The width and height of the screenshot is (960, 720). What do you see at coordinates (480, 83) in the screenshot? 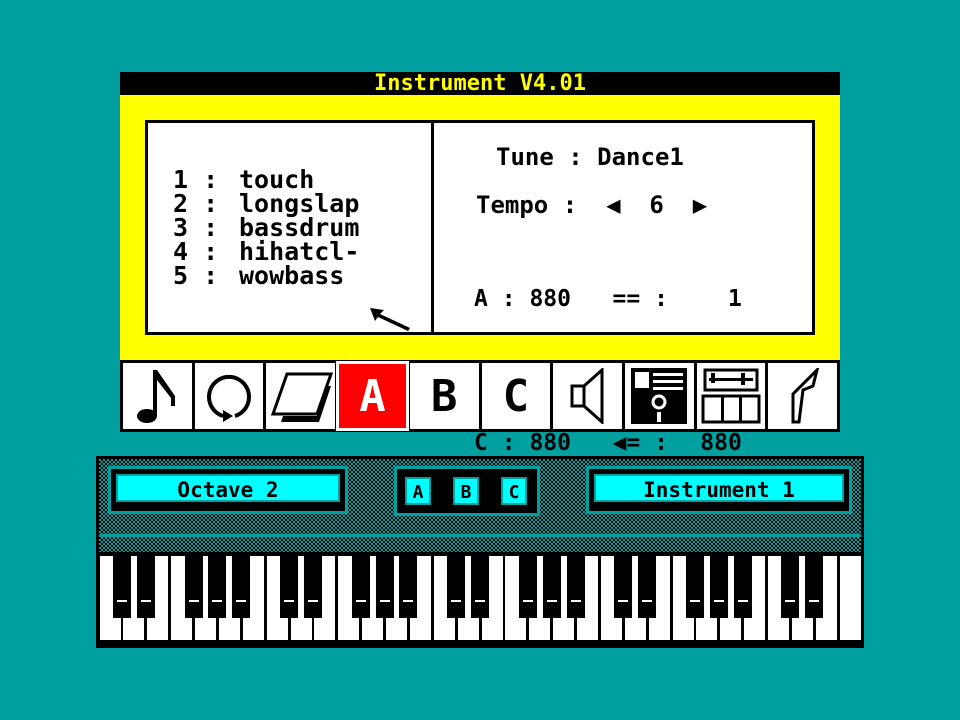
I see `window-title: Instrument V4.01` at bounding box center [480, 83].